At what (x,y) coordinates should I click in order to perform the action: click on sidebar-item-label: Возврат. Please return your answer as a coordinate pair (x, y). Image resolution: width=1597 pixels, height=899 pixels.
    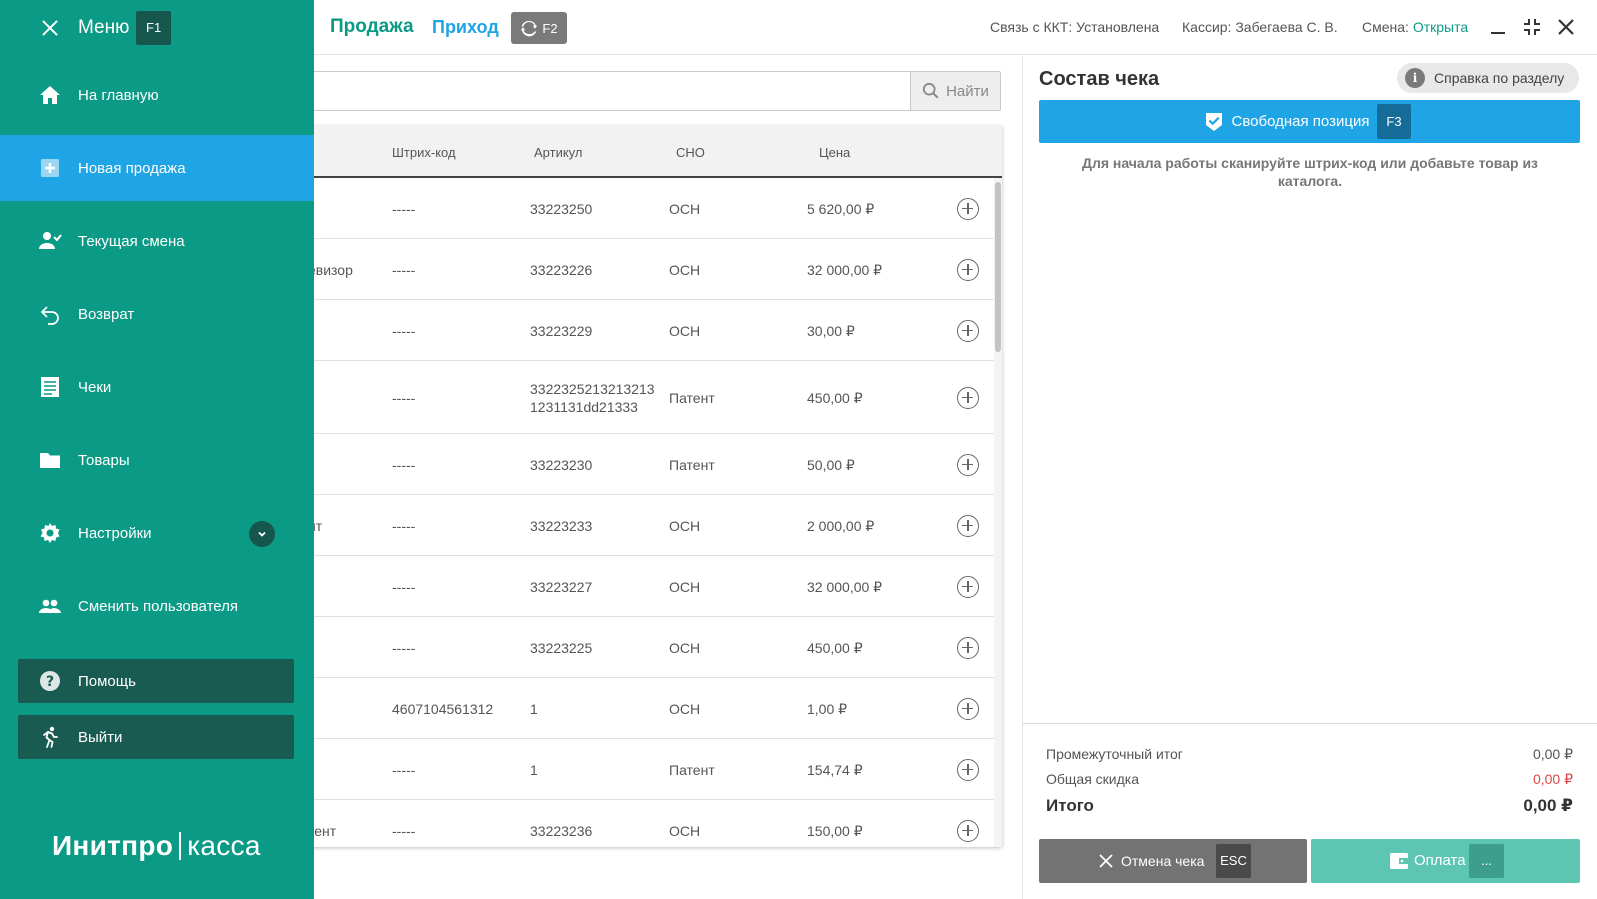
    Looking at the image, I should click on (106, 314).